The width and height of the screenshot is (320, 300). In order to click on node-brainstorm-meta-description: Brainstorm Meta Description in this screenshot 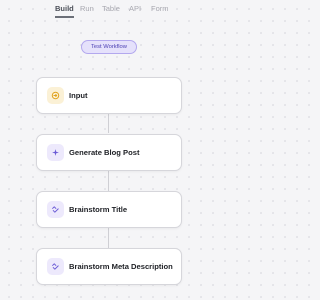, I will do `click(109, 266)`.